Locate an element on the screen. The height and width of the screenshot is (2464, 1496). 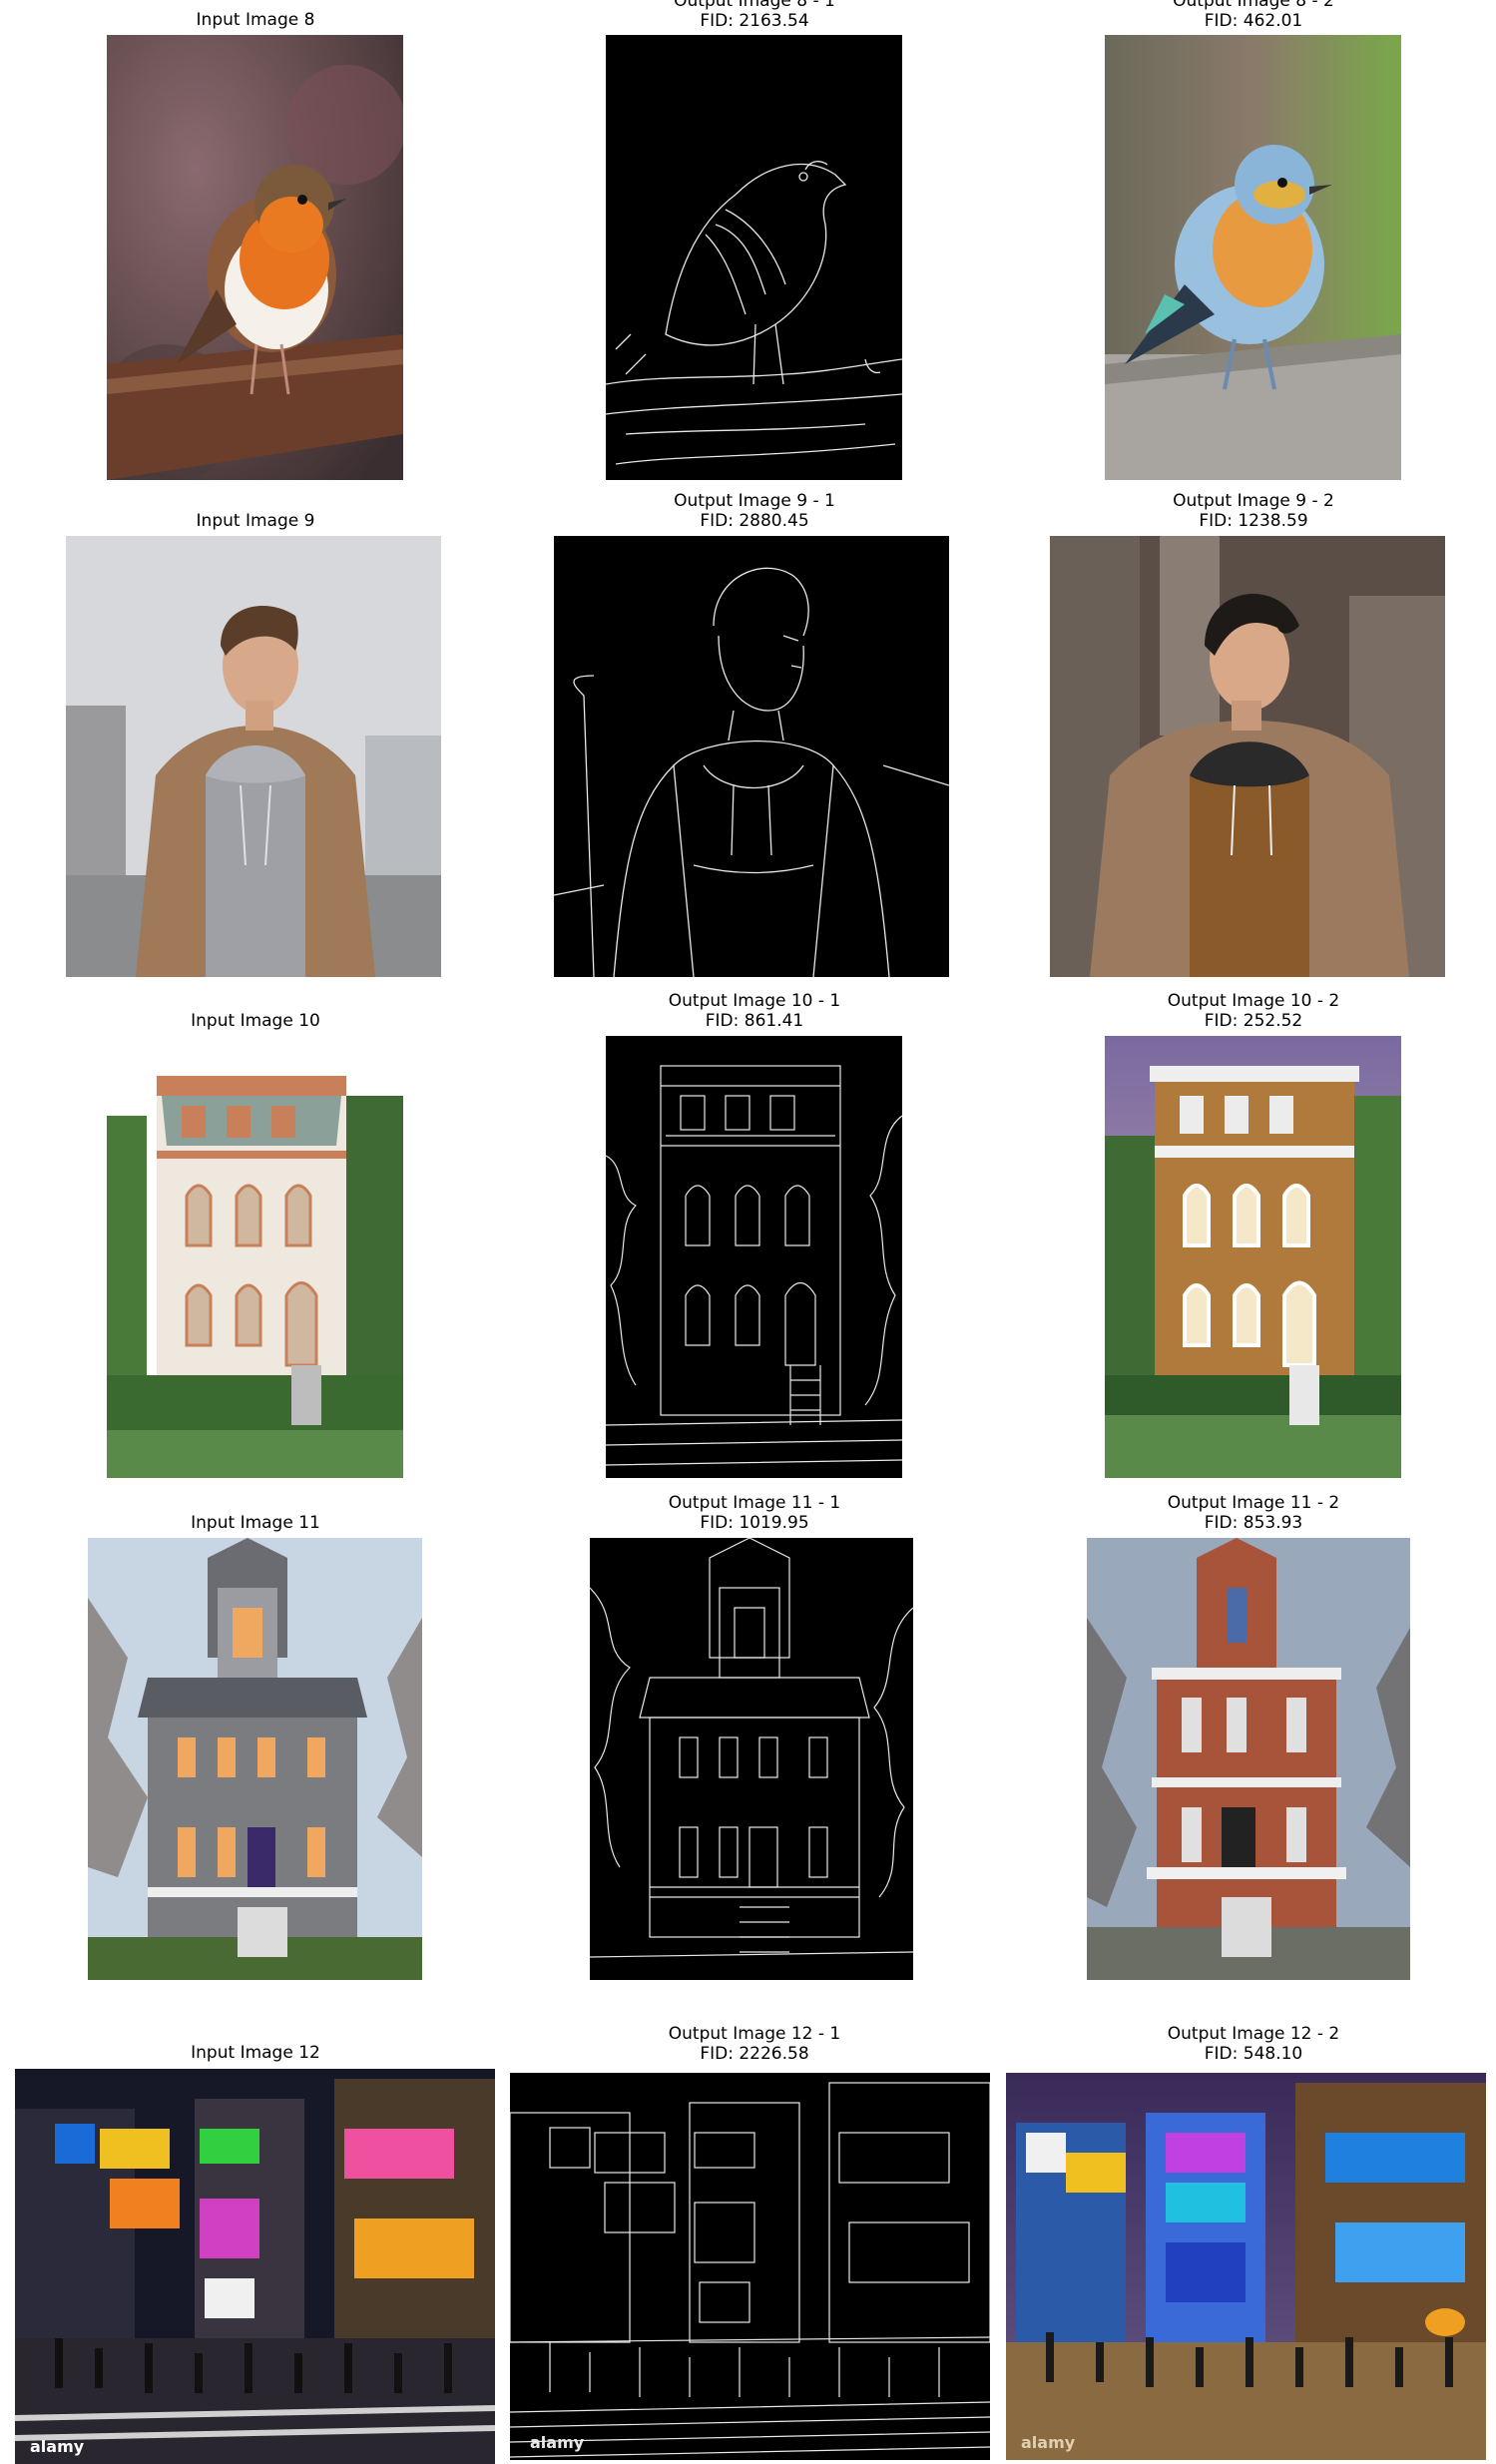
city-crossing-photo is located at coordinates (255, 2266).